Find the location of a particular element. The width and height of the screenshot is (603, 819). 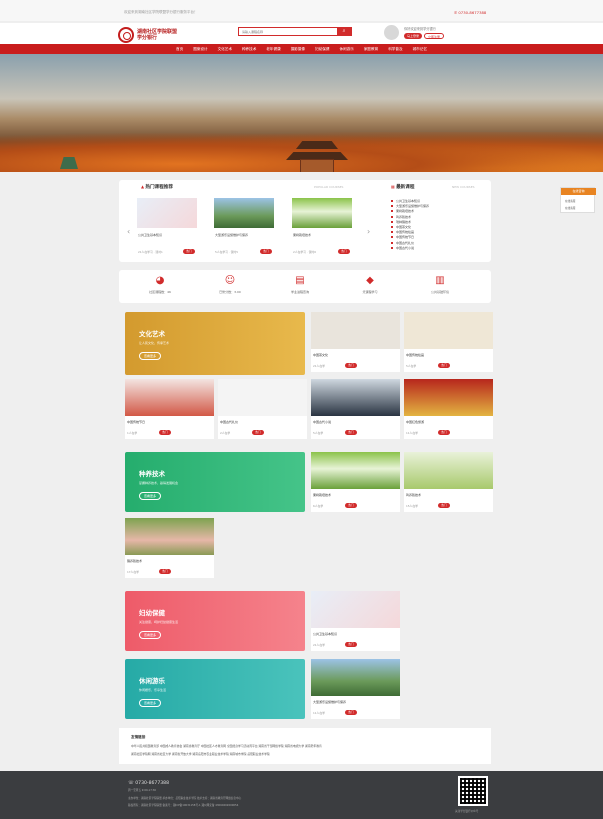

stat-item: ▤ 学业进程查询 is located at coordinates (300, 284).